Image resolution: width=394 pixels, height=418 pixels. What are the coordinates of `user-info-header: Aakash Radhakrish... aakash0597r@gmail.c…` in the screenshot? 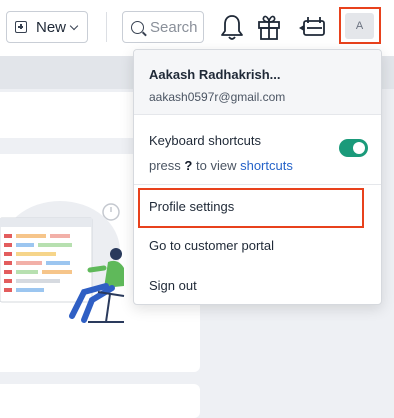 It's located at (257, 82).